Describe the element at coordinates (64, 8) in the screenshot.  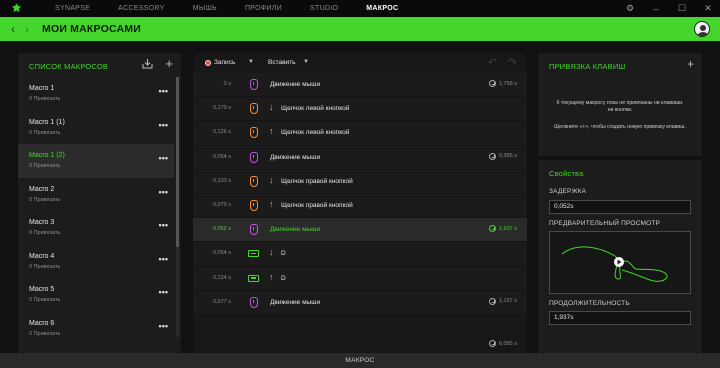
I see `tab-synapse: SYNAPSE` at that location.